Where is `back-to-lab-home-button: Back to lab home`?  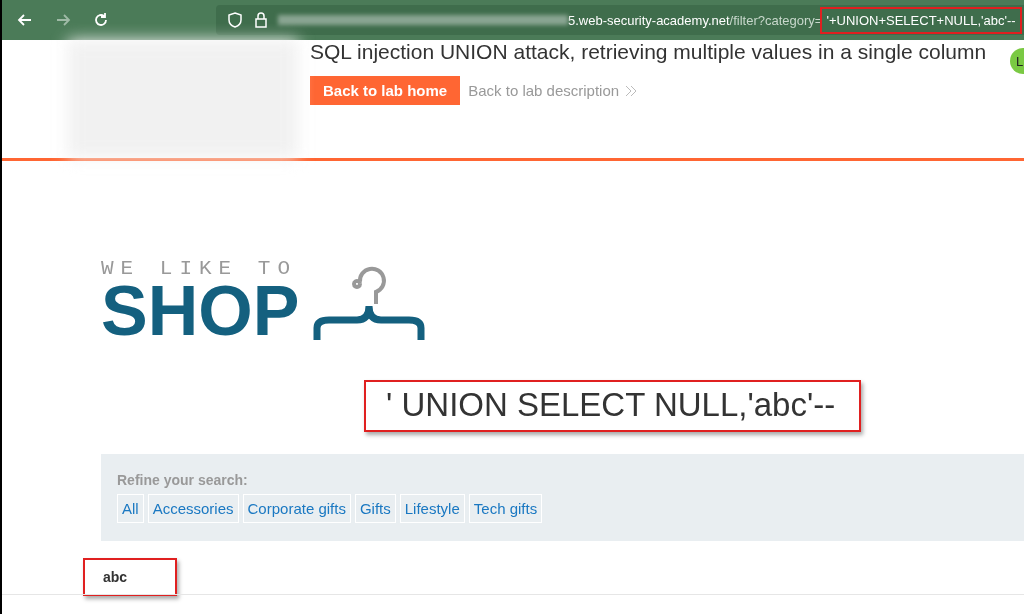 back-to-lab-home-button: Back to lab home is located at coordinates (385, 90).